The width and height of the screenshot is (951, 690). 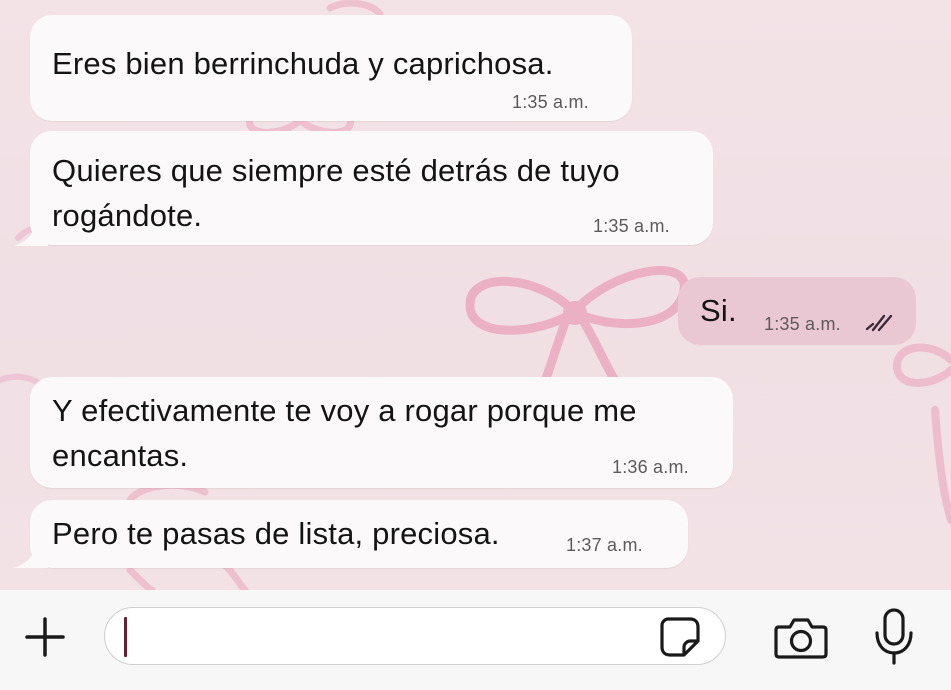 I want to click on message-text: Eres bien berrinchuda y caprichosa., so click(x=303, y=63).